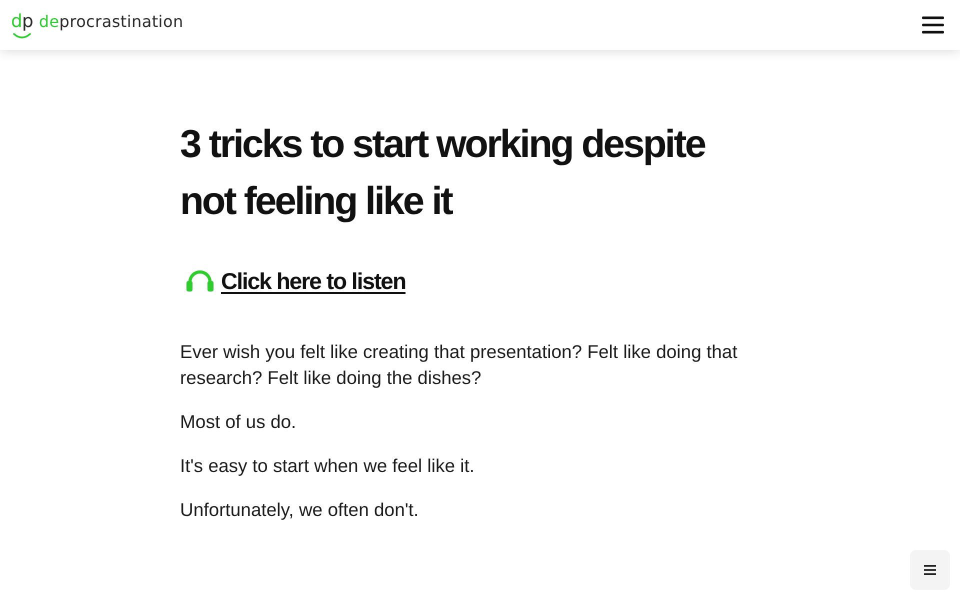 The image size is (960, 600). What do you see at coordinates (459, 365) in the screenshot?
I see `body-paragraph: Ever wish you felt like creating that presentation? Felt like doing that research? Felt like doing the dishes?` at bounding box center [459, 365].